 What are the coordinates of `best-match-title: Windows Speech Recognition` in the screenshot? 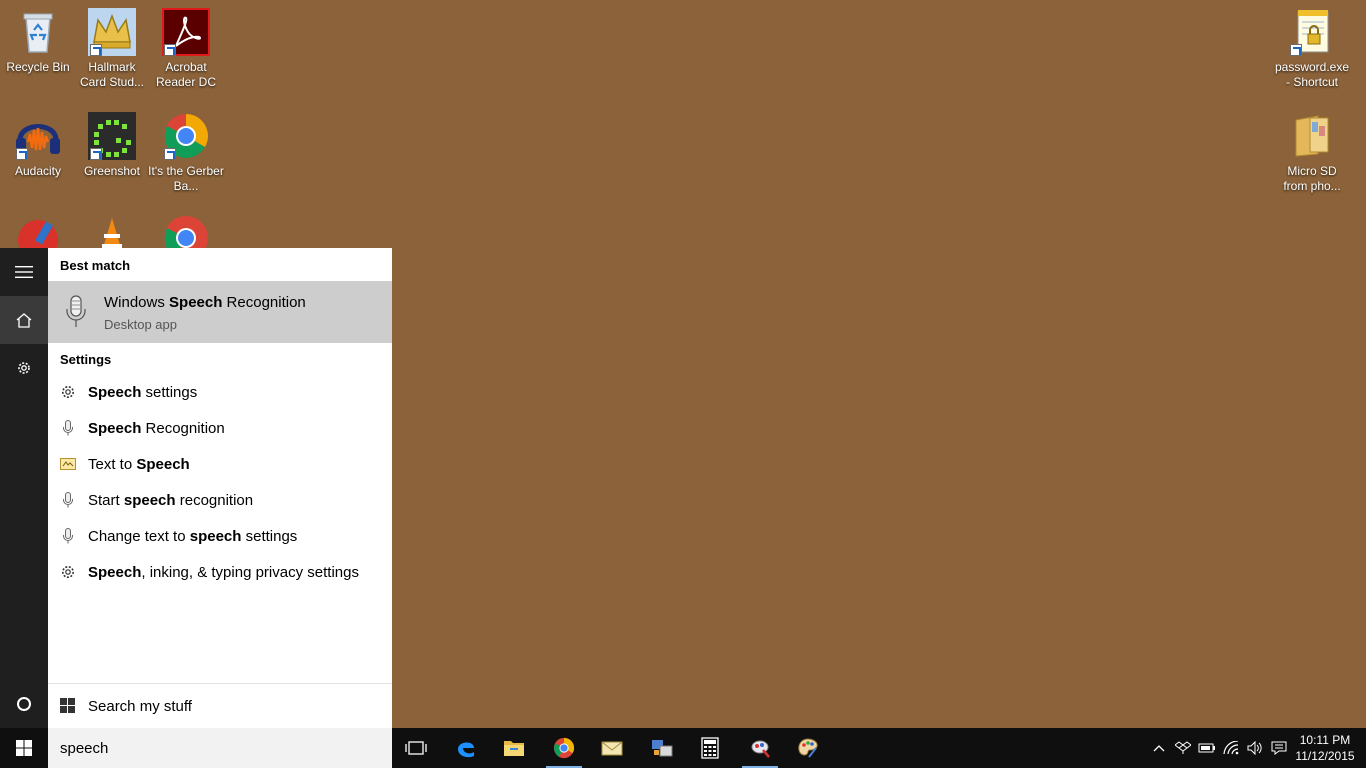 It's located at (205, 302).